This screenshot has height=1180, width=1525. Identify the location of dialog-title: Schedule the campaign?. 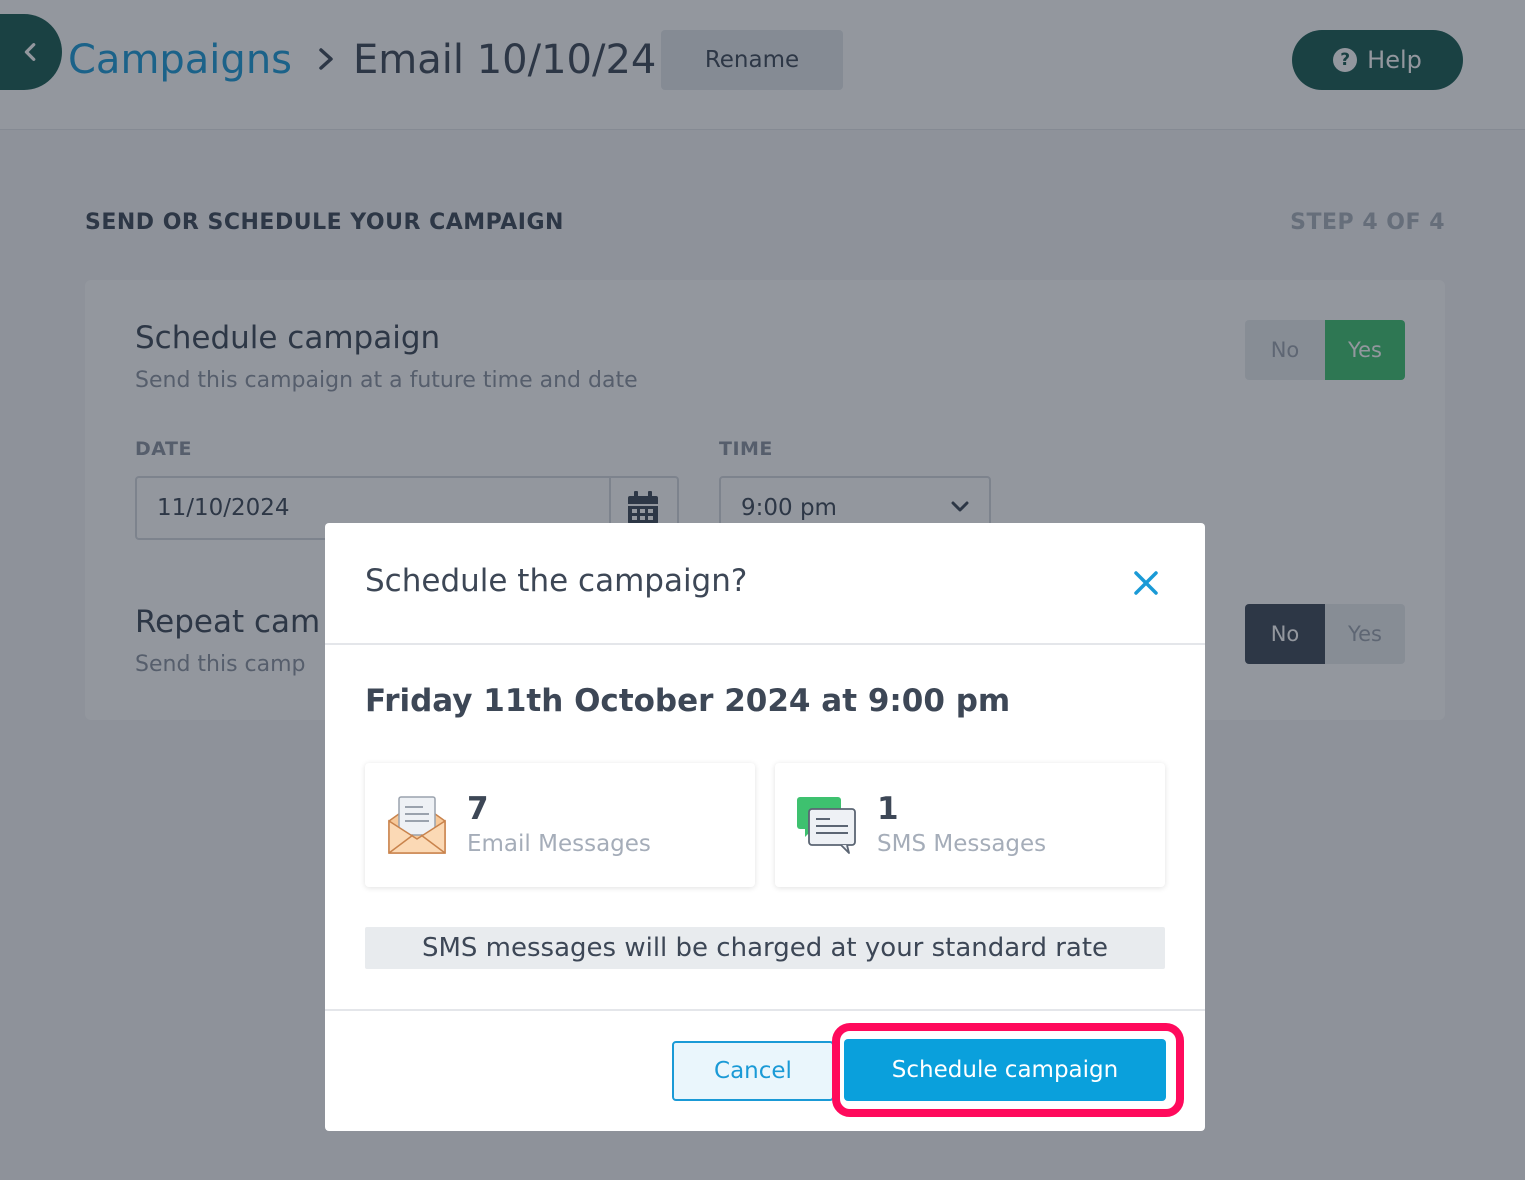
(556, 581).